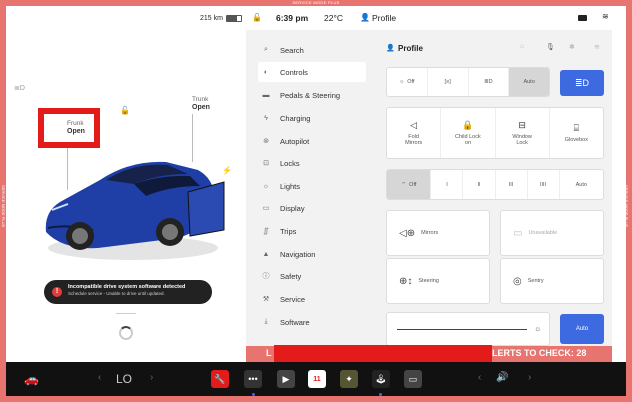  Describe the element at coordinates (409, 184) in the screenshot. I see `wipers-off: ⌔ Off` at that location.